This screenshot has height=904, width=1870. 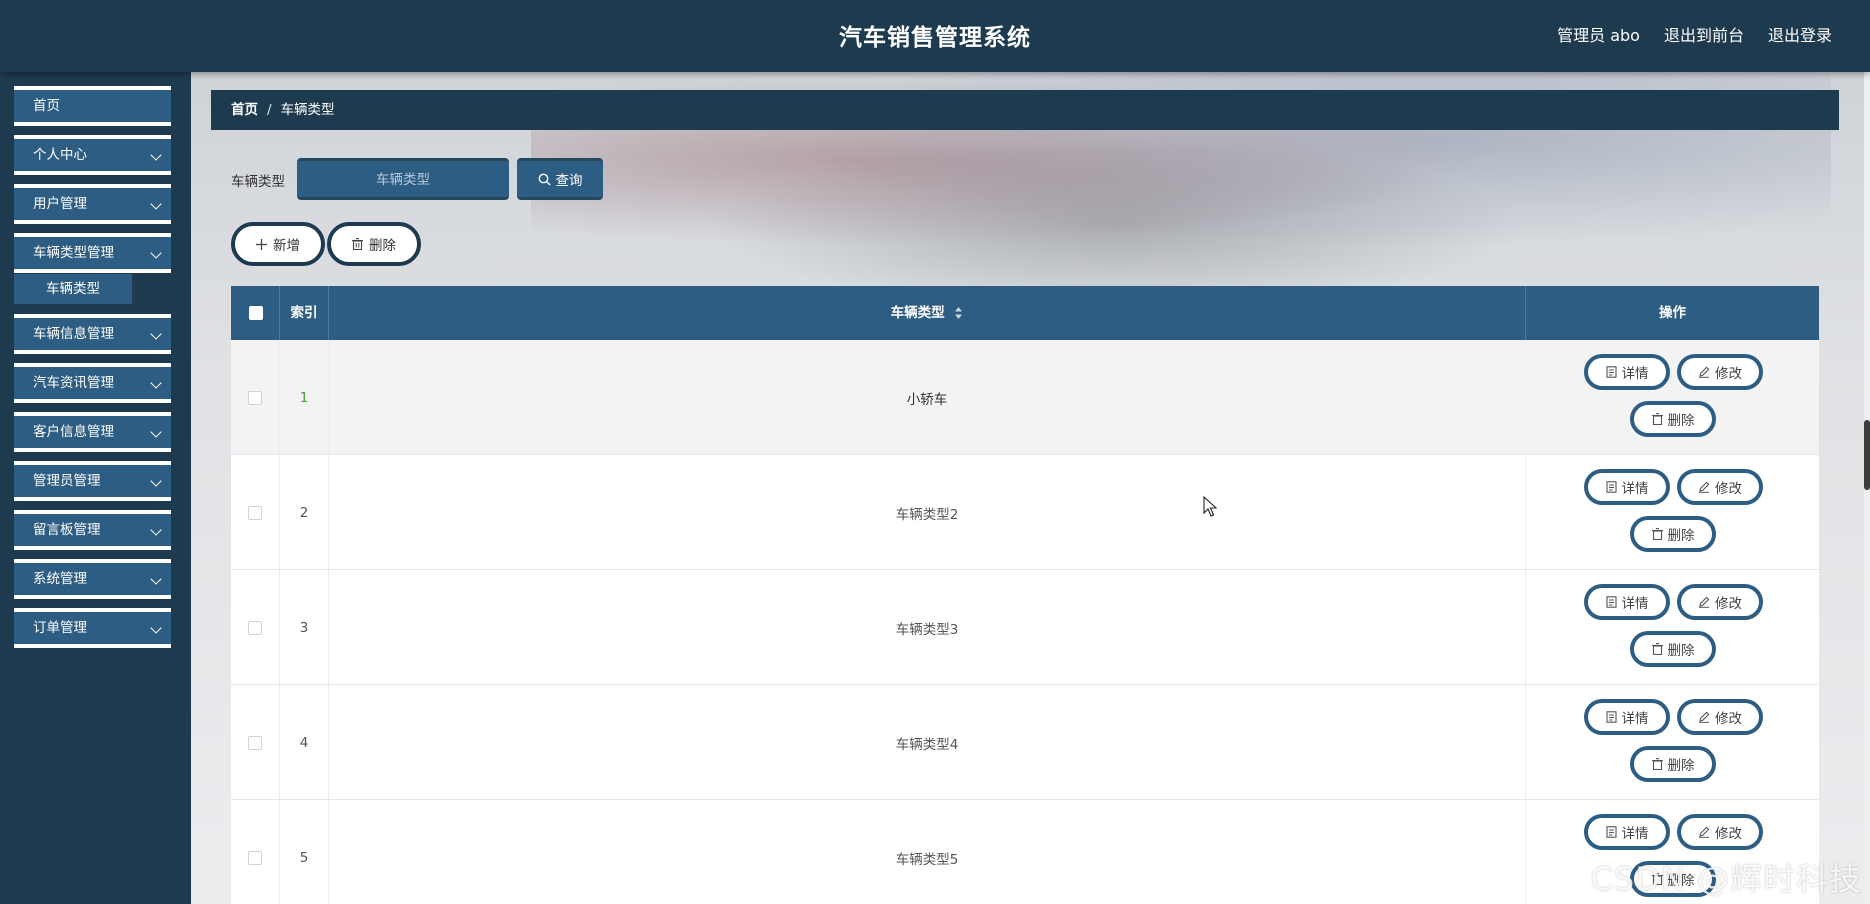 What do you see at coordinates (73, 383) in the screenshot?
I see `sidebar-item-label: 汽车资讯管理` at bounding box center [73, 383].